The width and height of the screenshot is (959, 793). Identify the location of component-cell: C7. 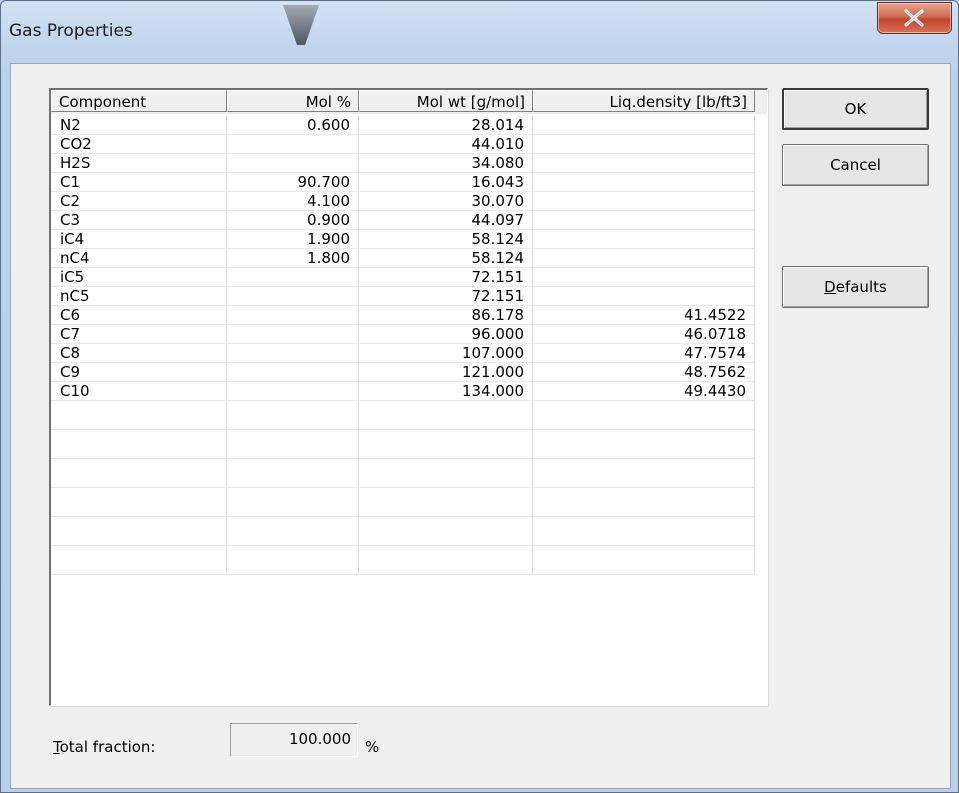
(139, 334).